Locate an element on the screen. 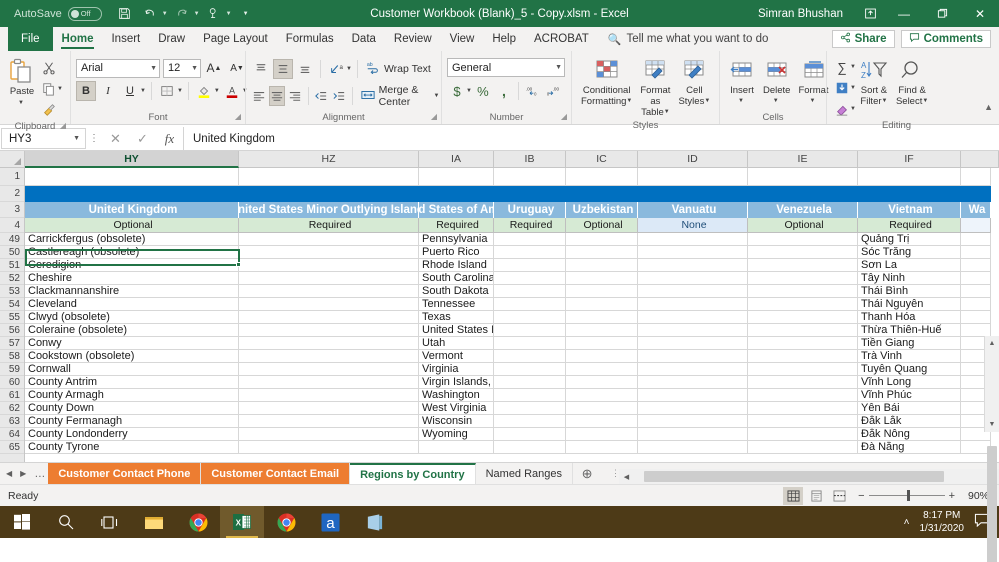 Image resolution: width=999 pixels, height=562 pixels. cell-HY53: Clackmannanshire is located at coordinates (132, 291).